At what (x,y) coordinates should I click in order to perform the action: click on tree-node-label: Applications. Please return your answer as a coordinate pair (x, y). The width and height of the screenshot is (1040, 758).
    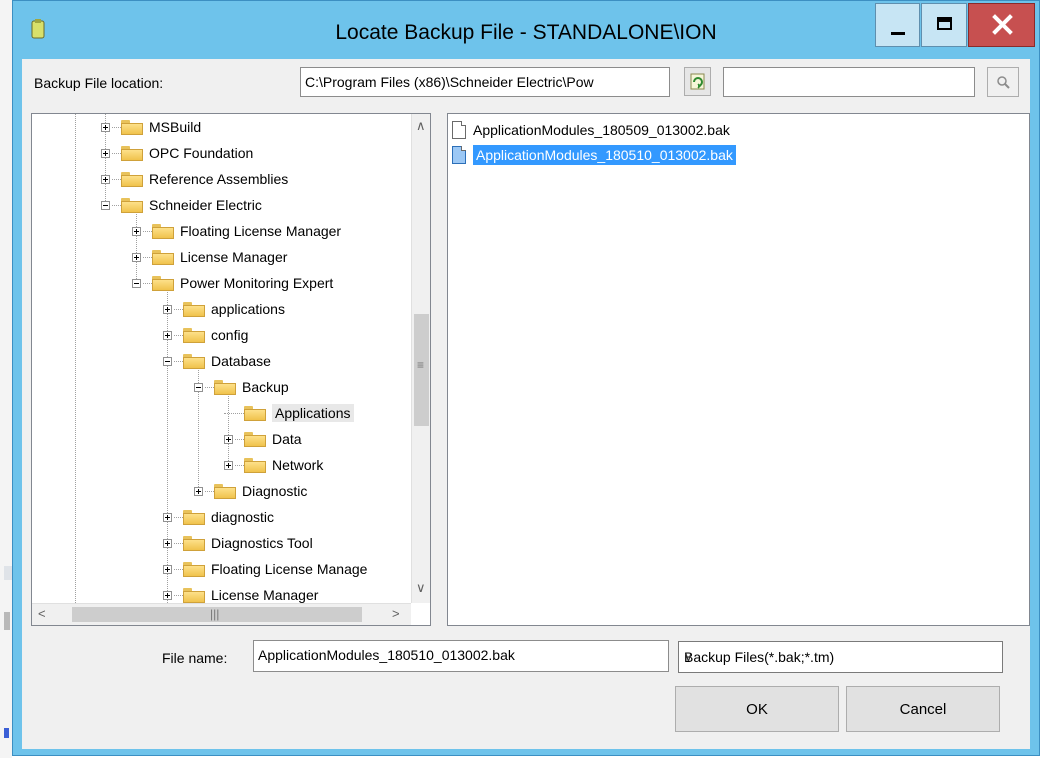
    Looking at the image, I should click on (313, 413).